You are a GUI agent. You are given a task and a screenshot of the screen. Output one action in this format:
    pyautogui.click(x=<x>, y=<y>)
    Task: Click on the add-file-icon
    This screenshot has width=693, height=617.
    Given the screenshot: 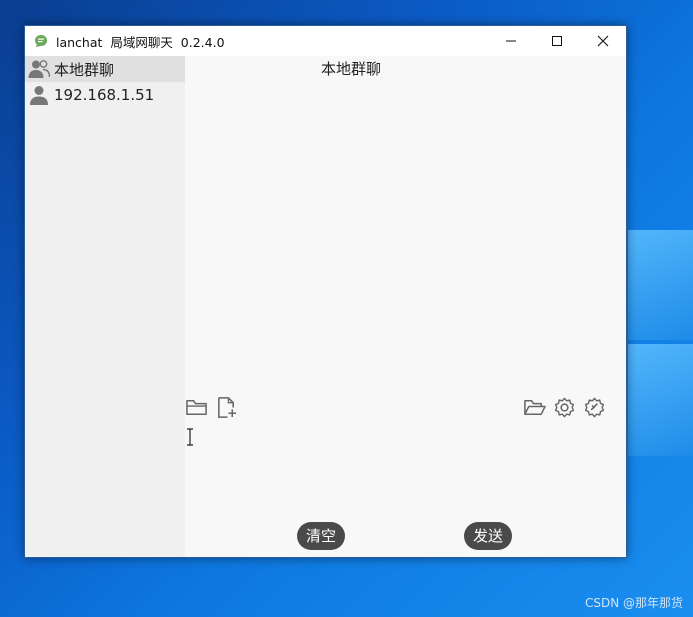 What is the action you would take?
    pyautogui.click(x=227, y=407)
    